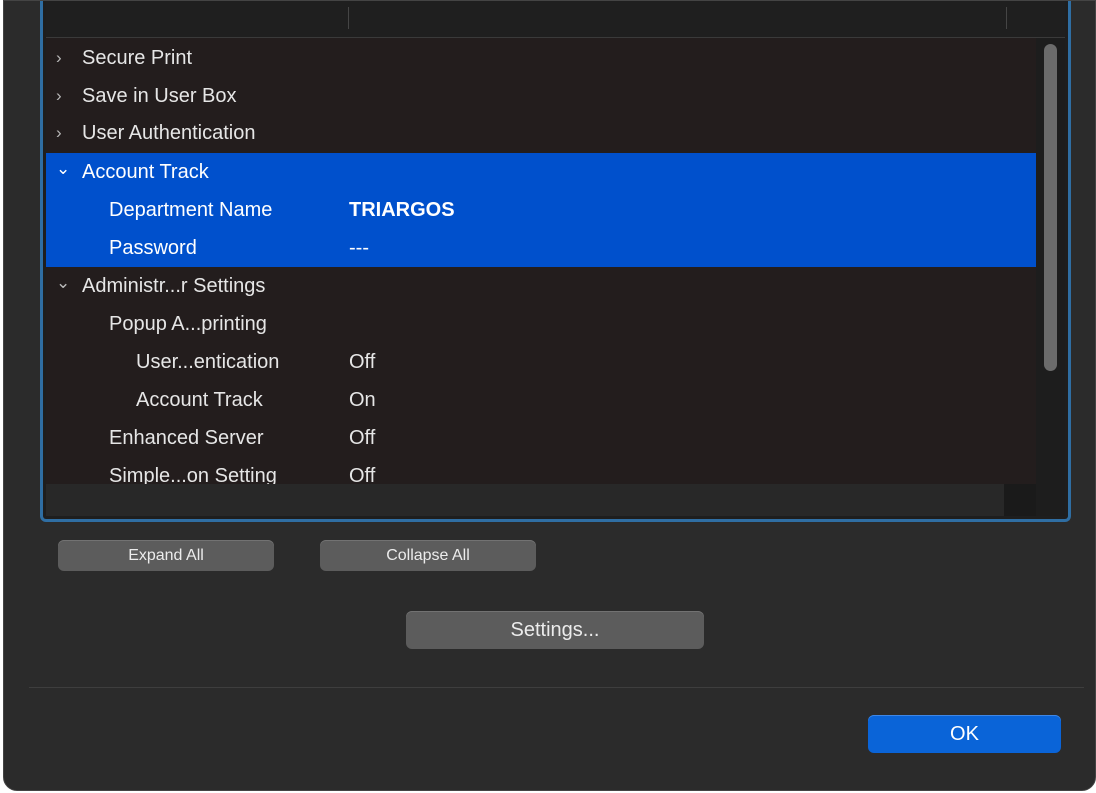  I want to click on tree-row-popup-printing: Popup A...printing, so click(541, 324).